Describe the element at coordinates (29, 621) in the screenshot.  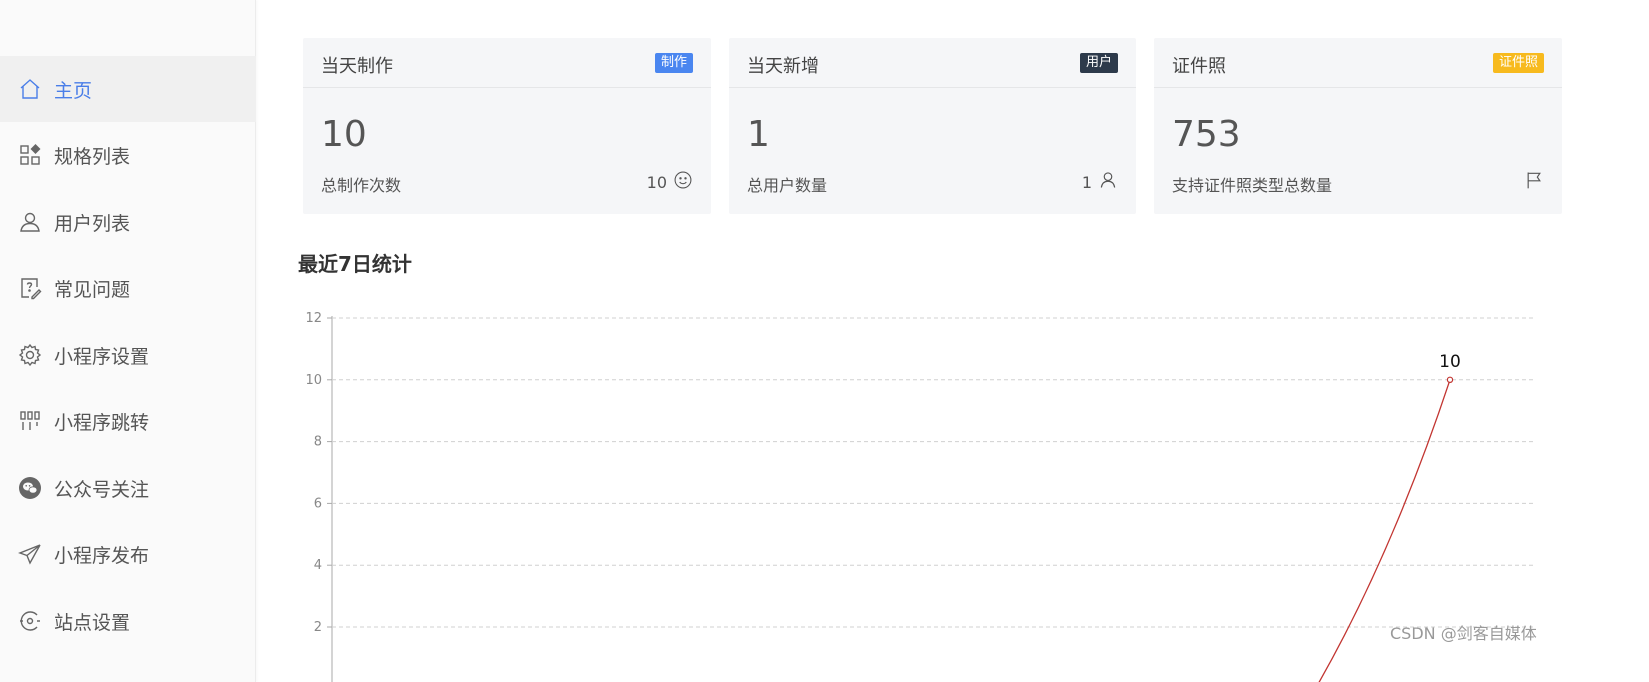
I see `site-settings-icon` at that location.